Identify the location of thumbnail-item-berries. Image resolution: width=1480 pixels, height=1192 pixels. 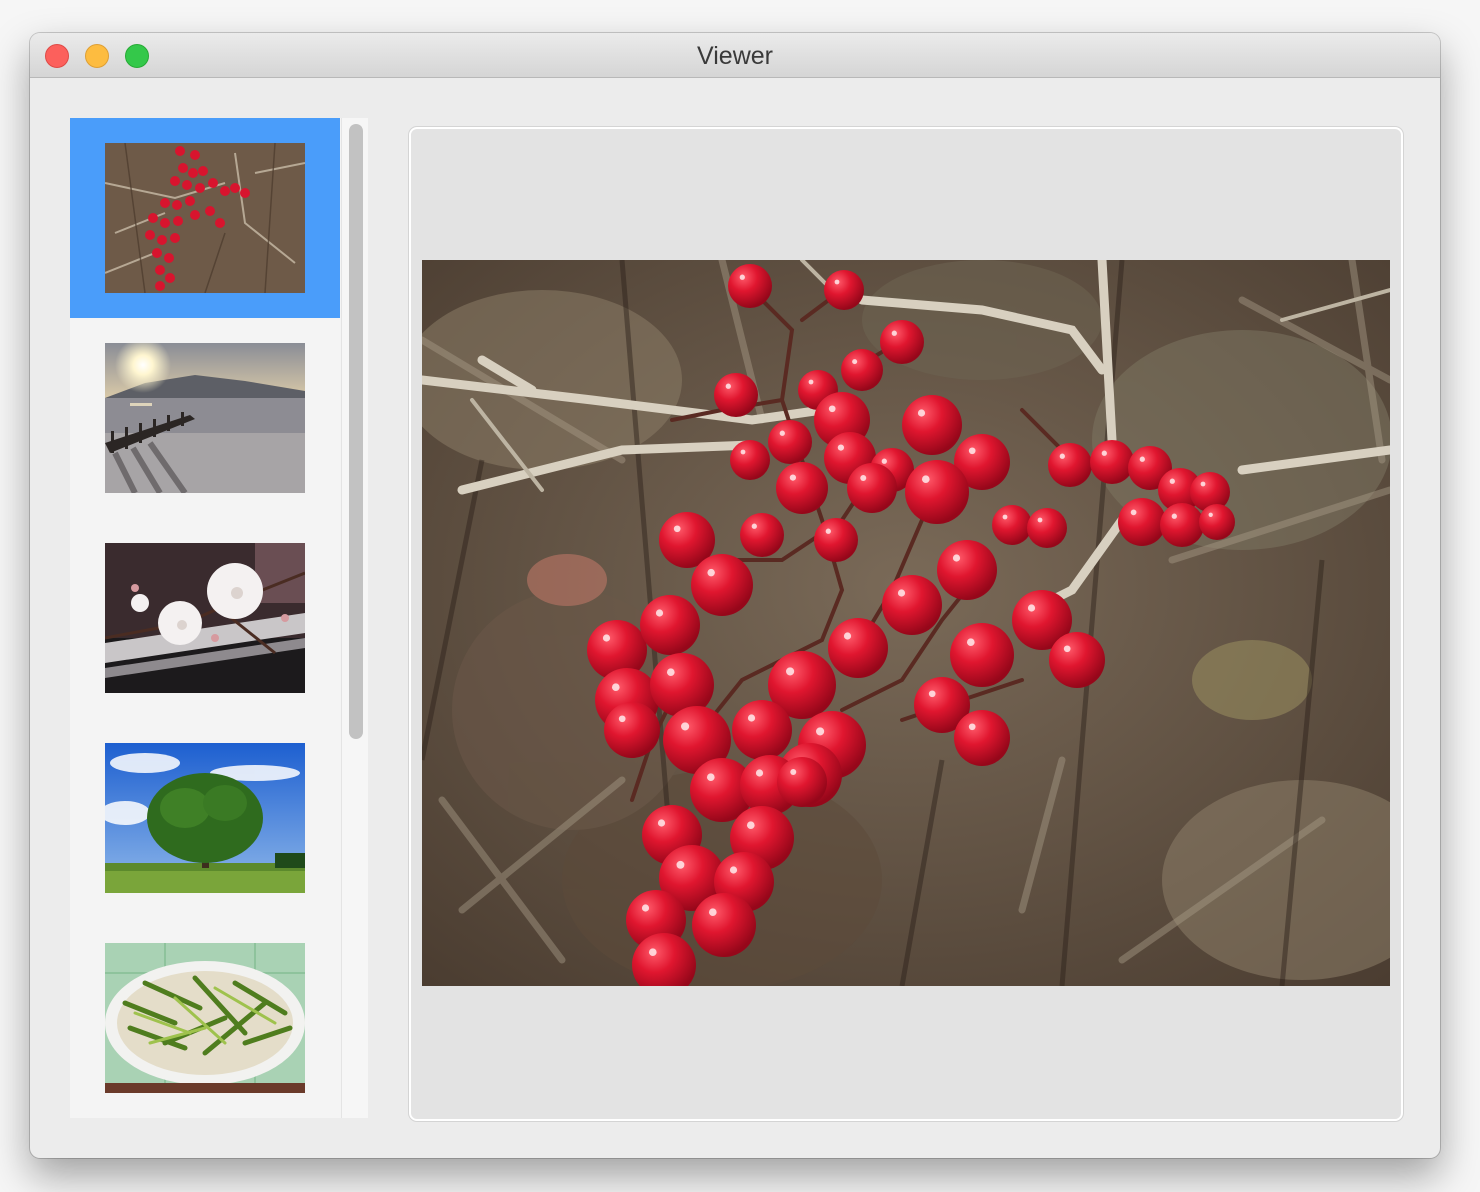
(205, 218).